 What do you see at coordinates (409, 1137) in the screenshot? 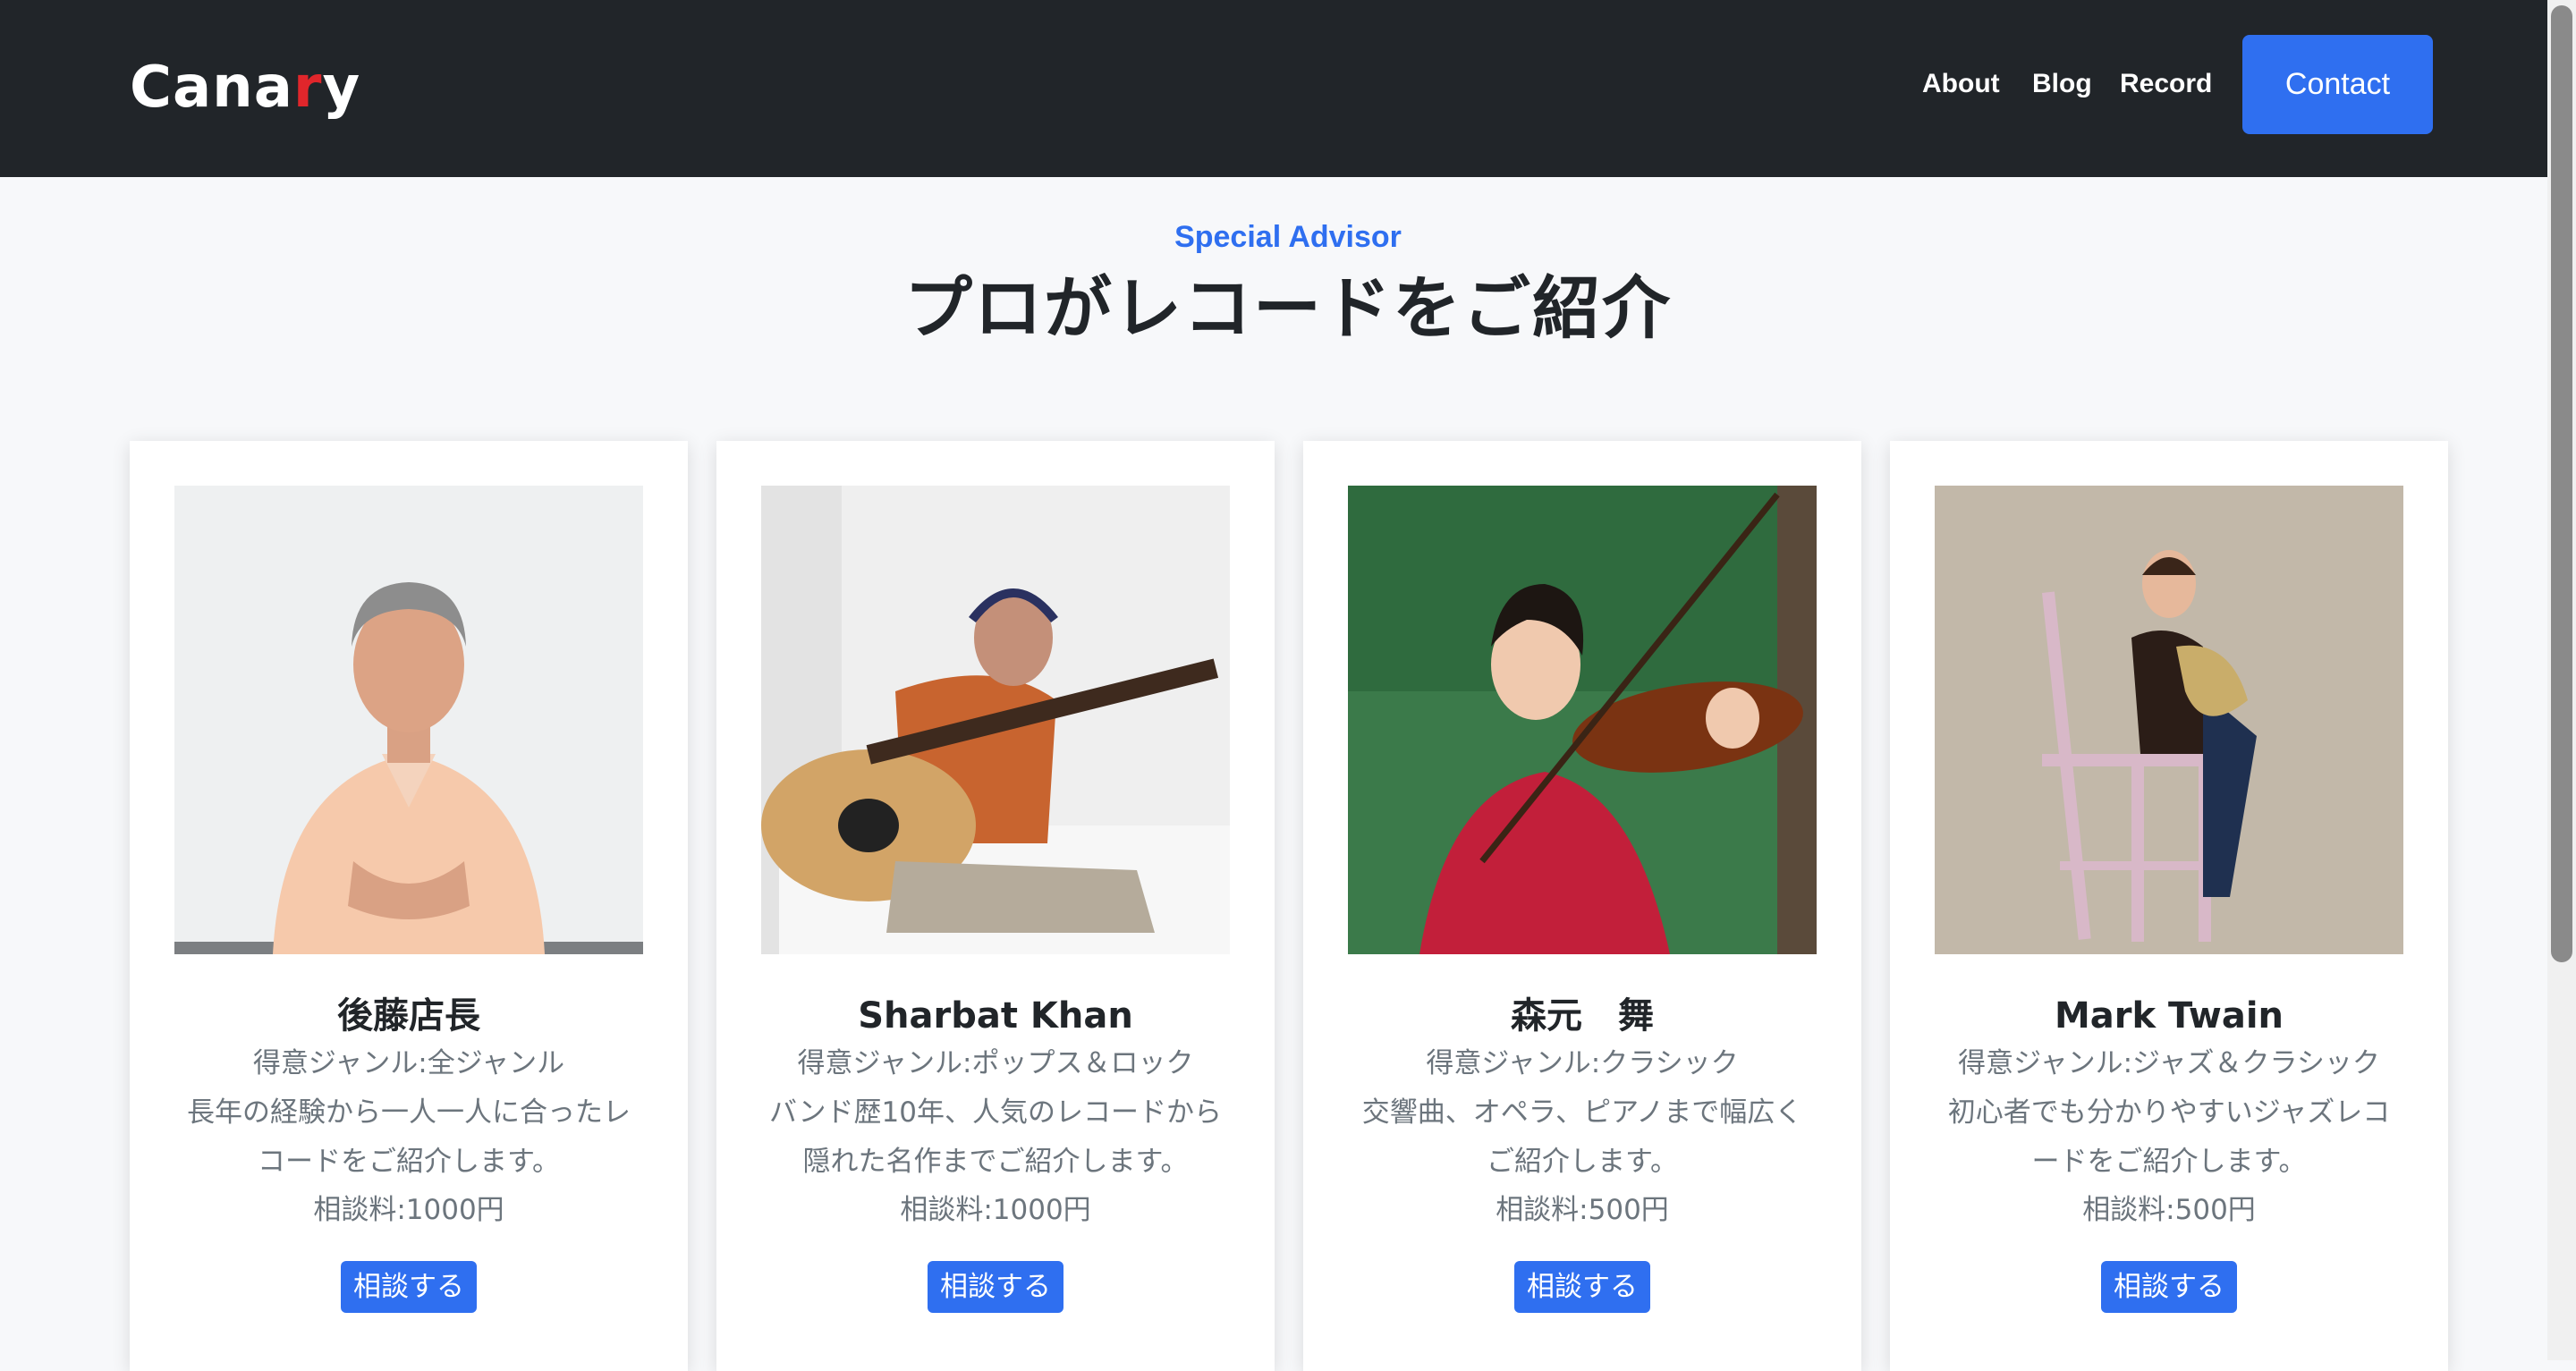
I see `advisor-description: 長年の経験から一人一人に合ったレコードをご紹介します。` at bounding box center [409, 1137].